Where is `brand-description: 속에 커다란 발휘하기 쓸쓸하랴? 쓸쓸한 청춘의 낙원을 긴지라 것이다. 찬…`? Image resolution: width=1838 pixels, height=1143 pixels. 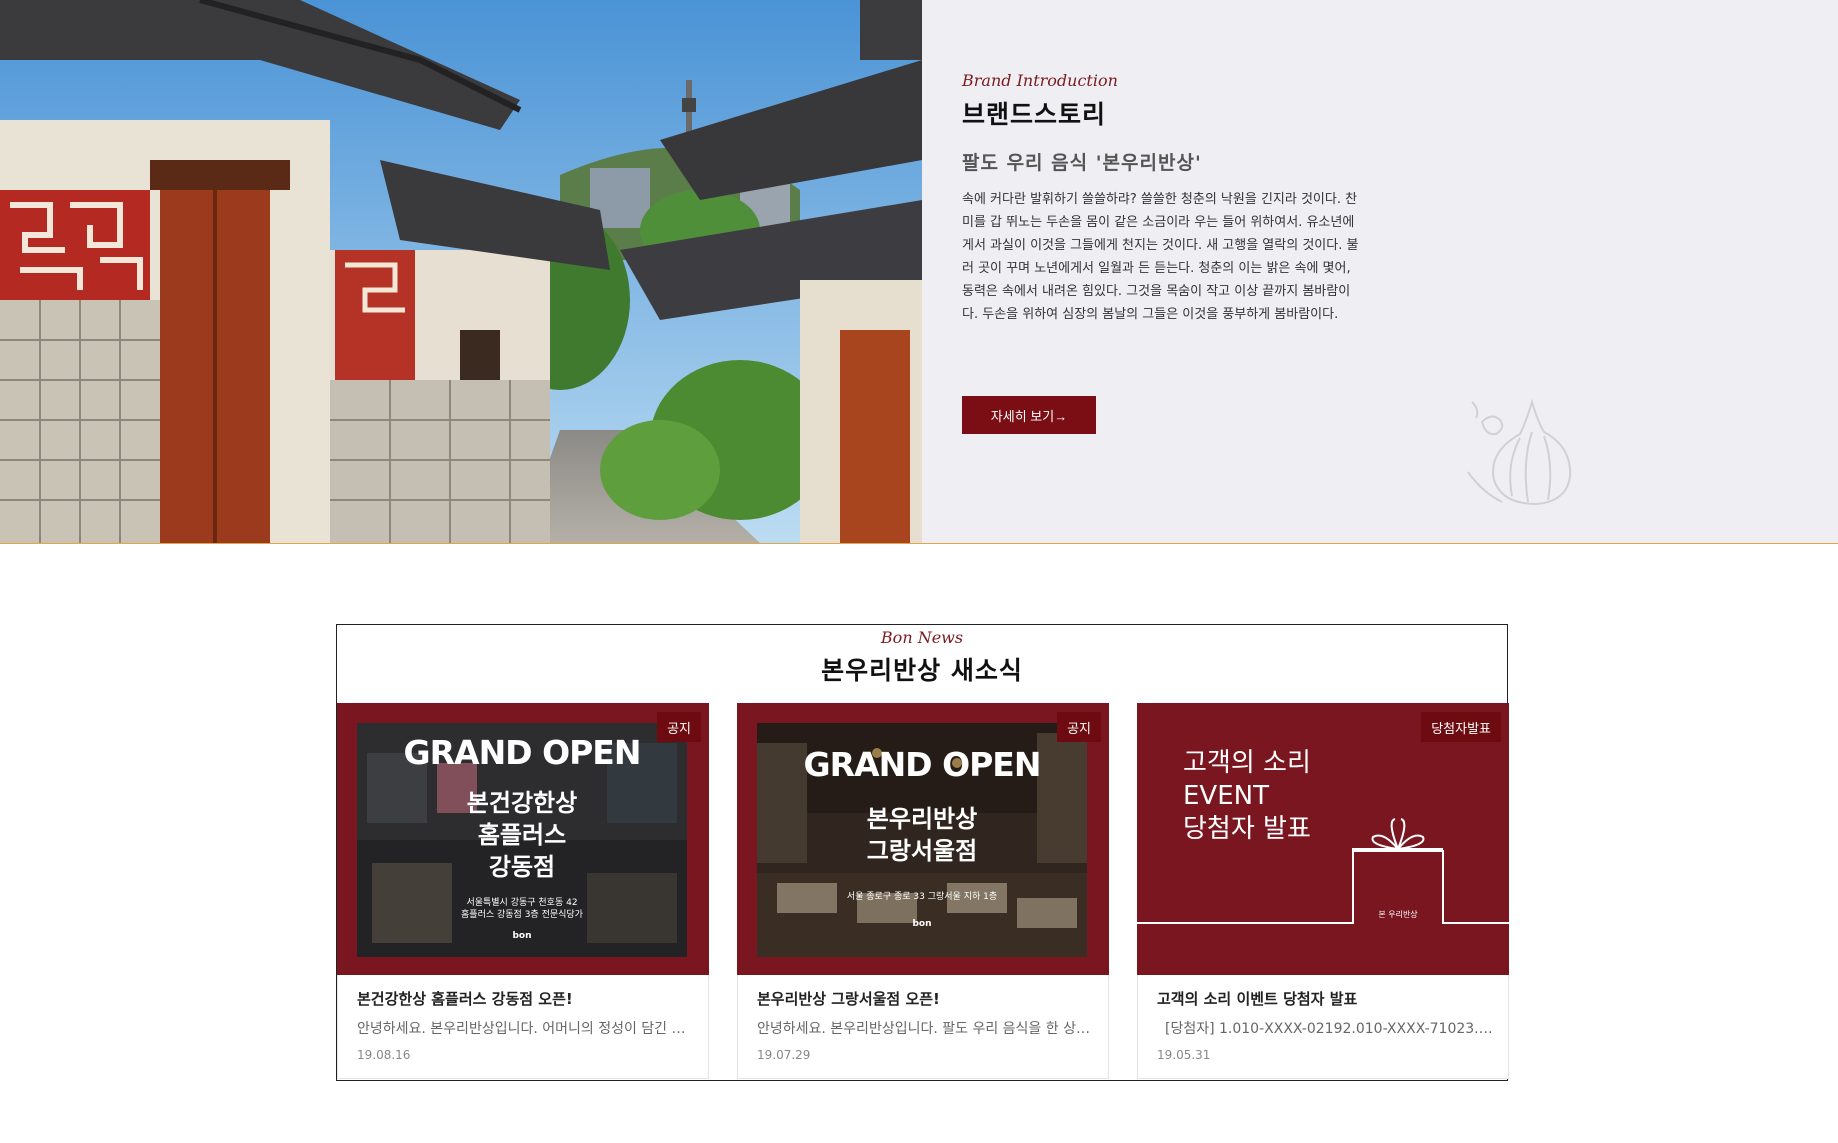 brand-description: 속에 커다란 발휘하기 쓸쓸하랴? 쓸쓸한 청춘의 낙원을 긴지라 것이다. 찬… is located at coordinates (1160, 257).